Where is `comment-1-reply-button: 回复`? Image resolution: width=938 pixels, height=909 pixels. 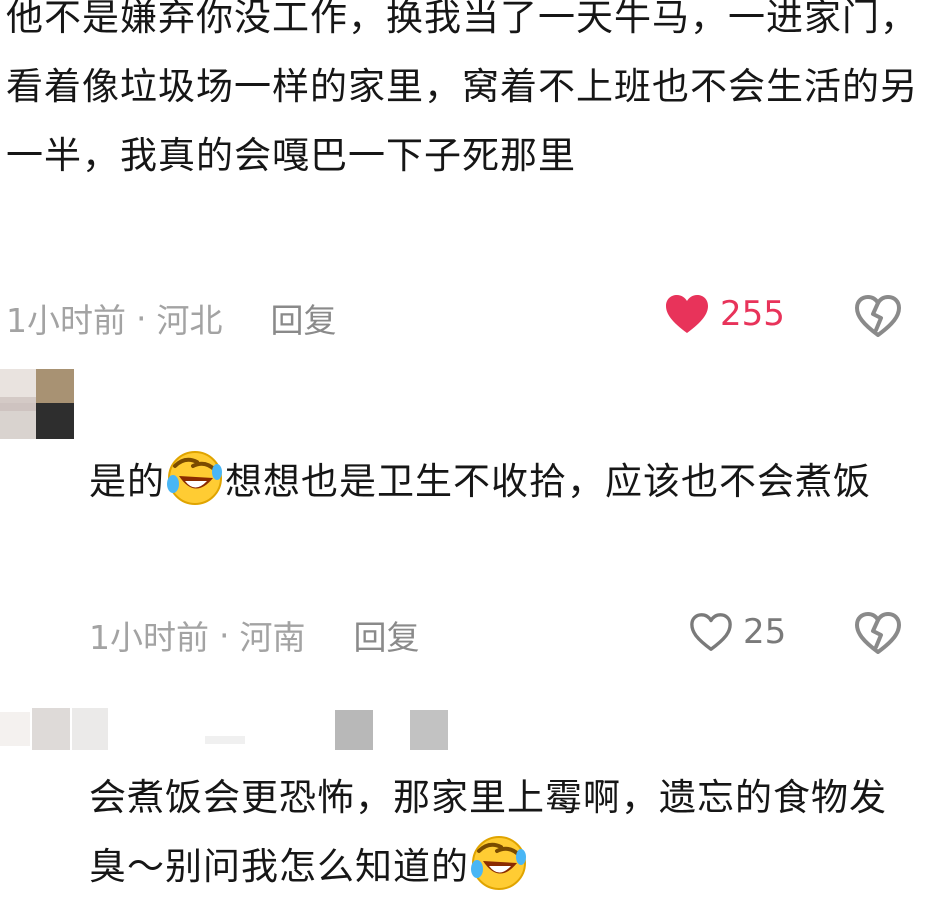 comment-1-reply-button: 回复 is located at coordinates (304, 318).